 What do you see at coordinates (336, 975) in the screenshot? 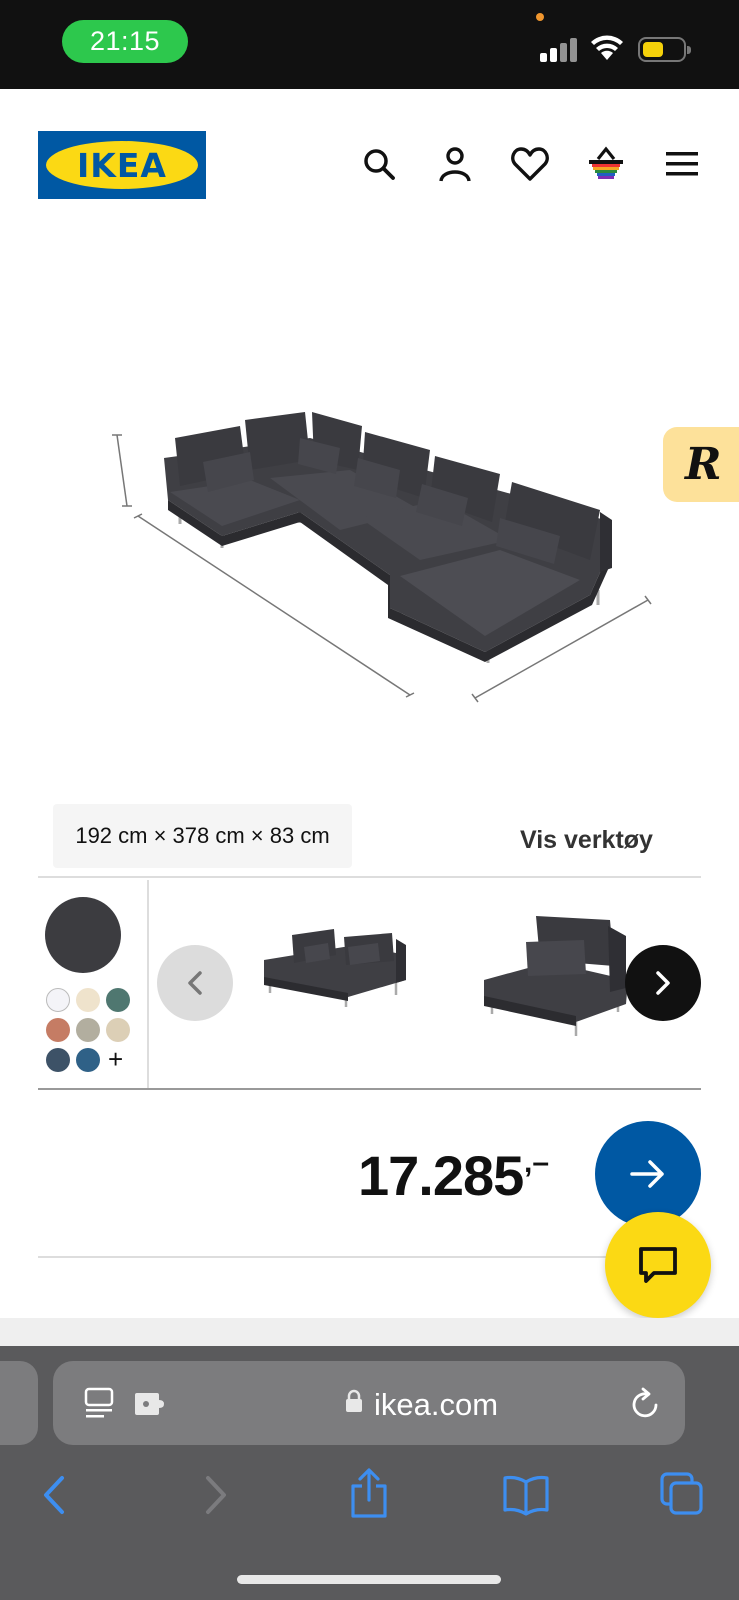
I see `sofa-module-two-seat` at bounding box center [336, 975].